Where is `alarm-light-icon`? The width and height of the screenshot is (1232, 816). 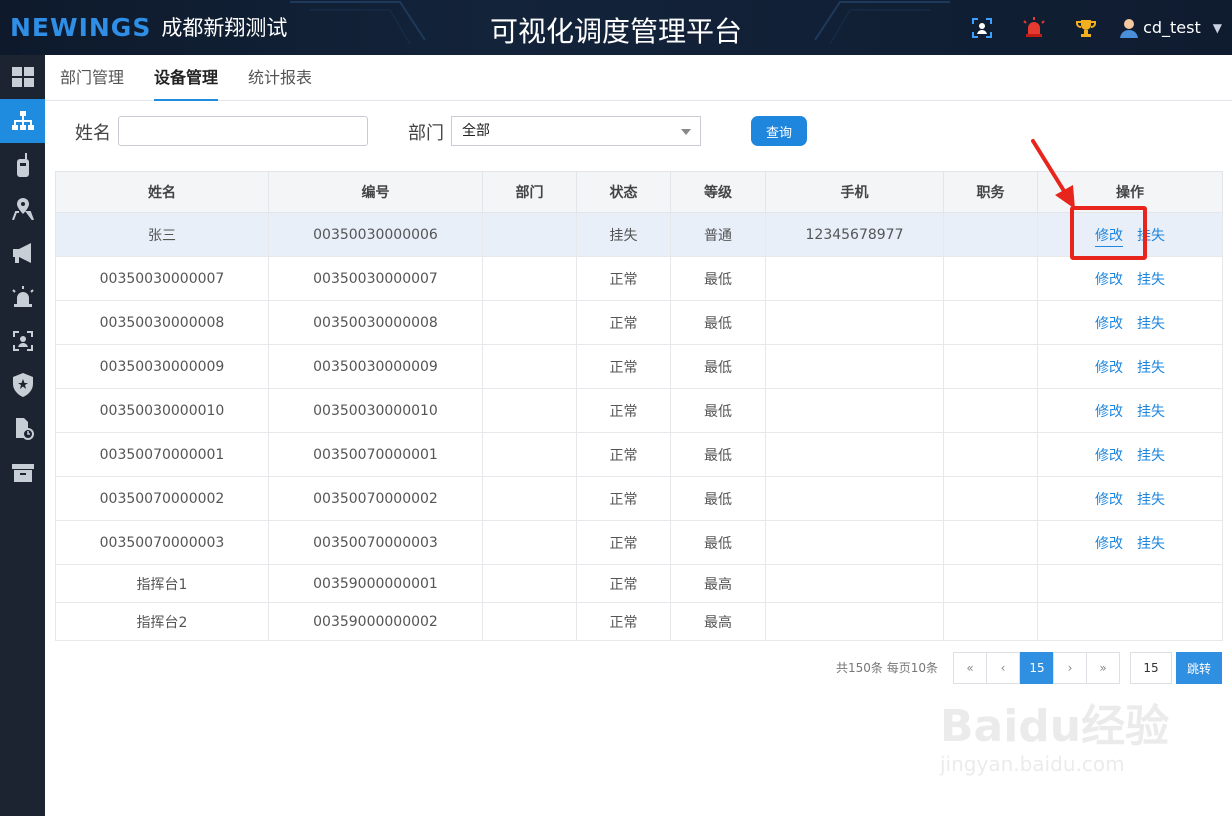
alarm-light-icon is located at coordinates (1034, 27).